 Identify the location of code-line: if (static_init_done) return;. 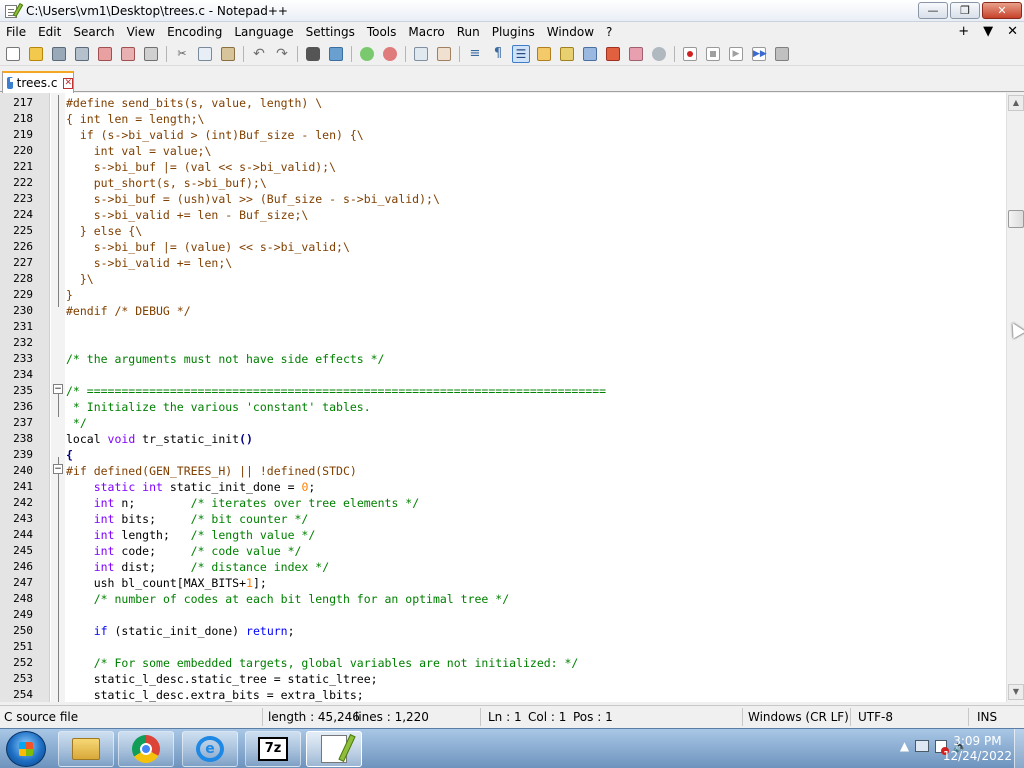
(180, 631).